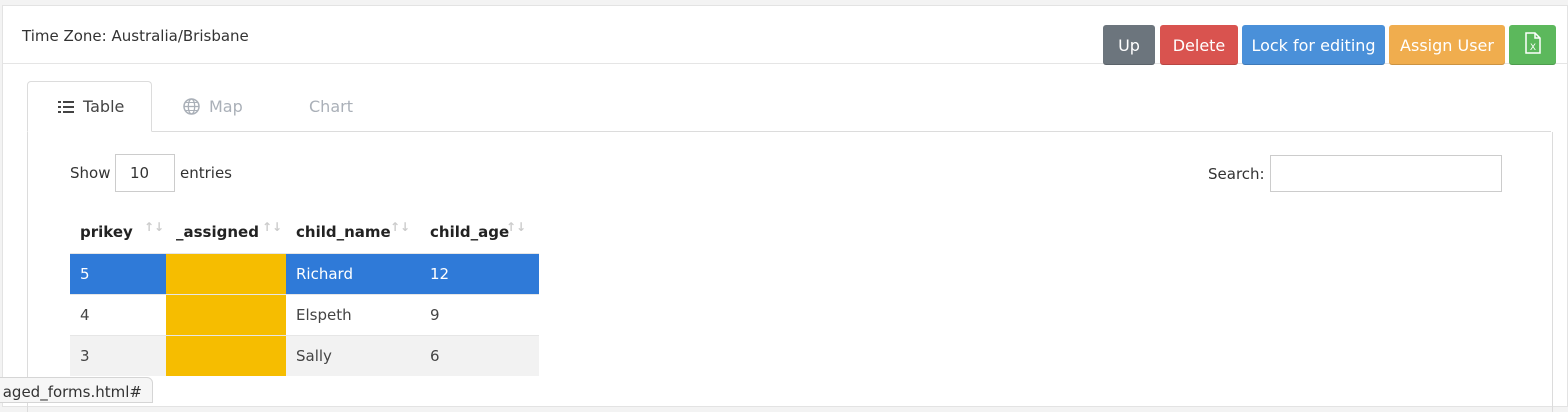  Describe the element at coordinates (1236, 174) in the screenshot. I see `search-label: Search:` at that location.